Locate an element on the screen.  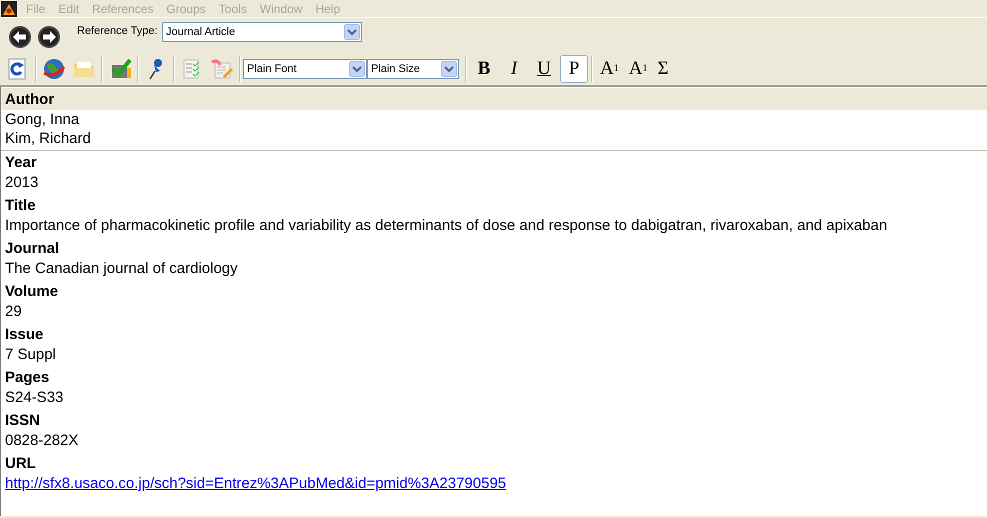
field-value: 29 is located at coordinates (13, 312).